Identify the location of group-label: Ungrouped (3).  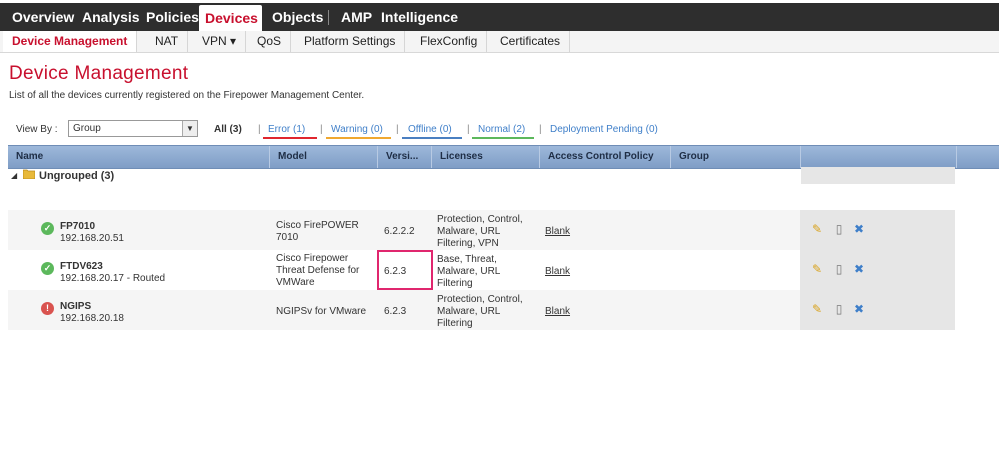
(77, 176).